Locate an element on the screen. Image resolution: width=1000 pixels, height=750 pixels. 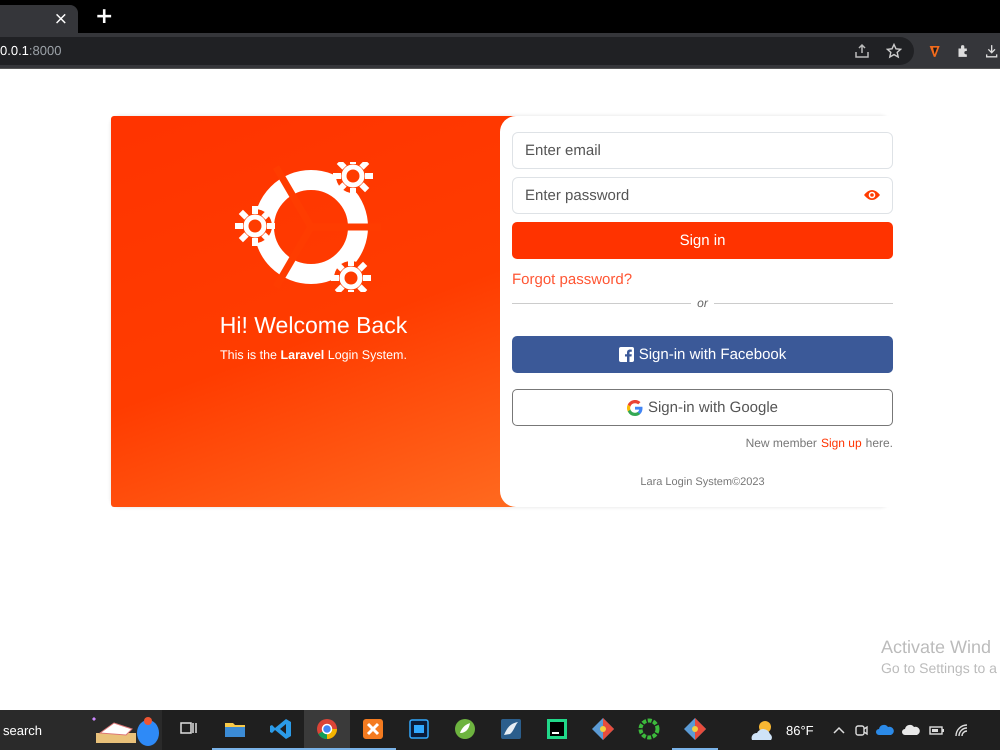
puzzle-icon is located at coordinates (963, 50).